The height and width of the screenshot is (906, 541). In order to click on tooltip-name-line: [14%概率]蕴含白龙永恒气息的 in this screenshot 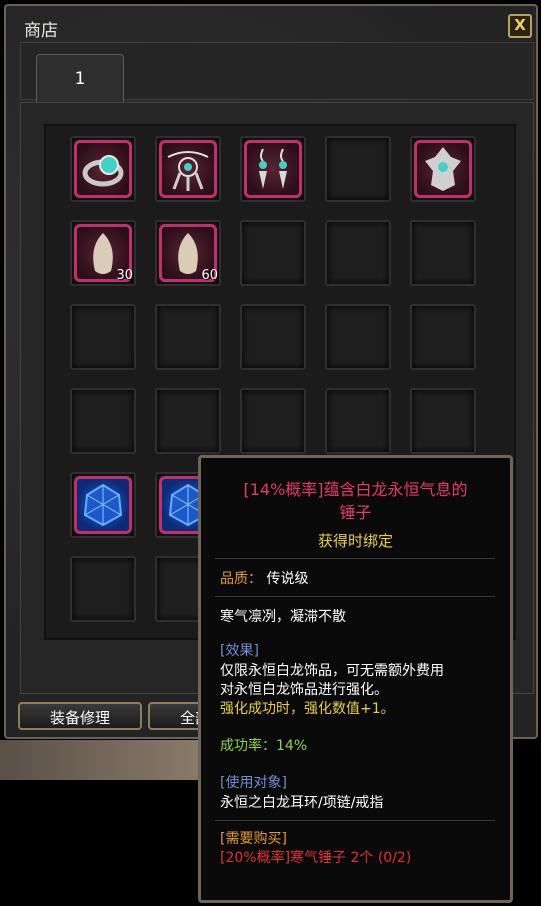, I will do `click(355, 489)`.